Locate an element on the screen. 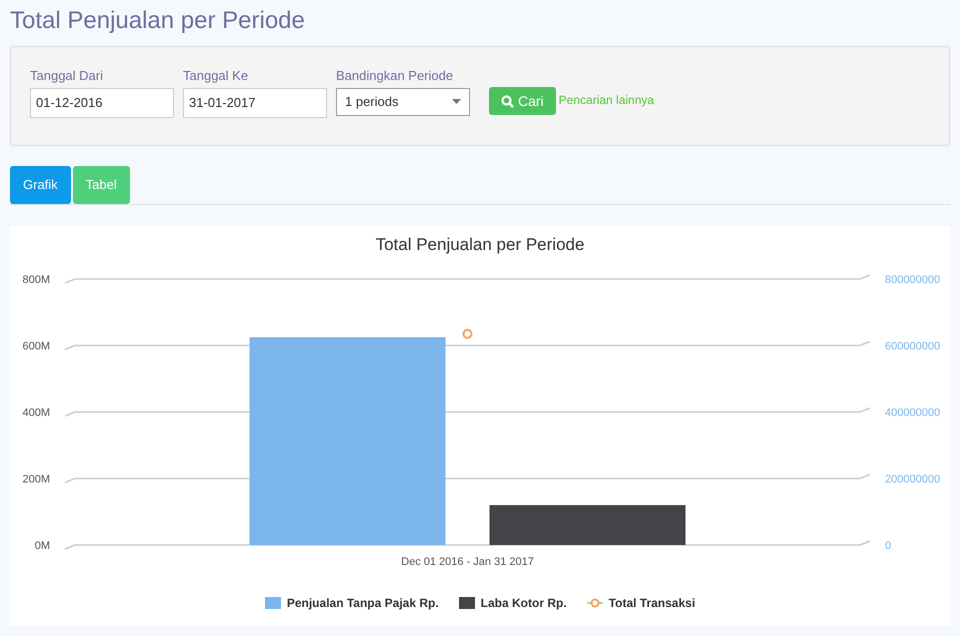  axis-label: 200000000 is located at coordinates (912, 480).